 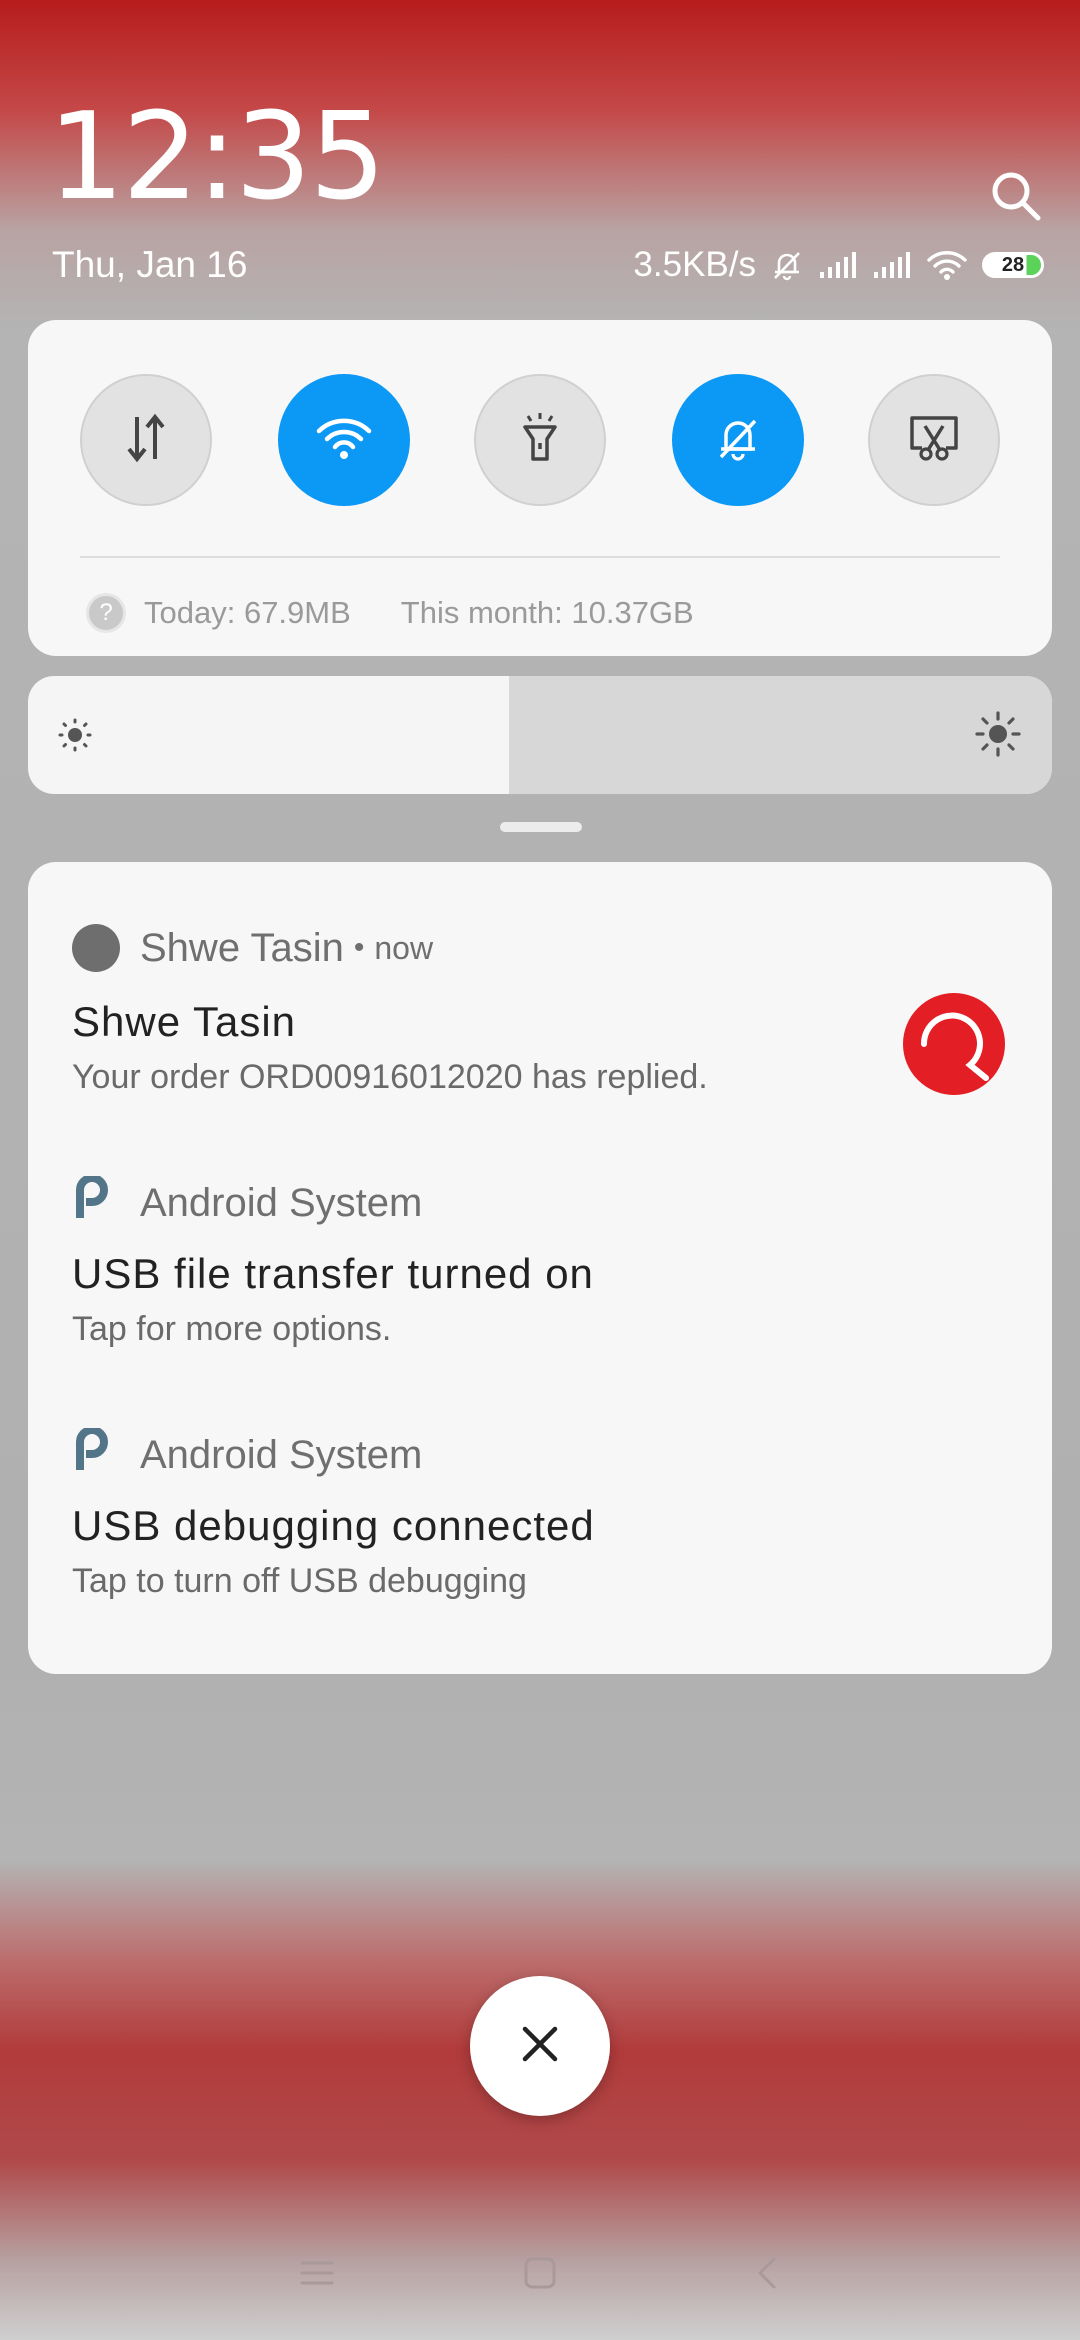 I want to click on app-name: Shwe Tasin, so click(x=242, y=947).